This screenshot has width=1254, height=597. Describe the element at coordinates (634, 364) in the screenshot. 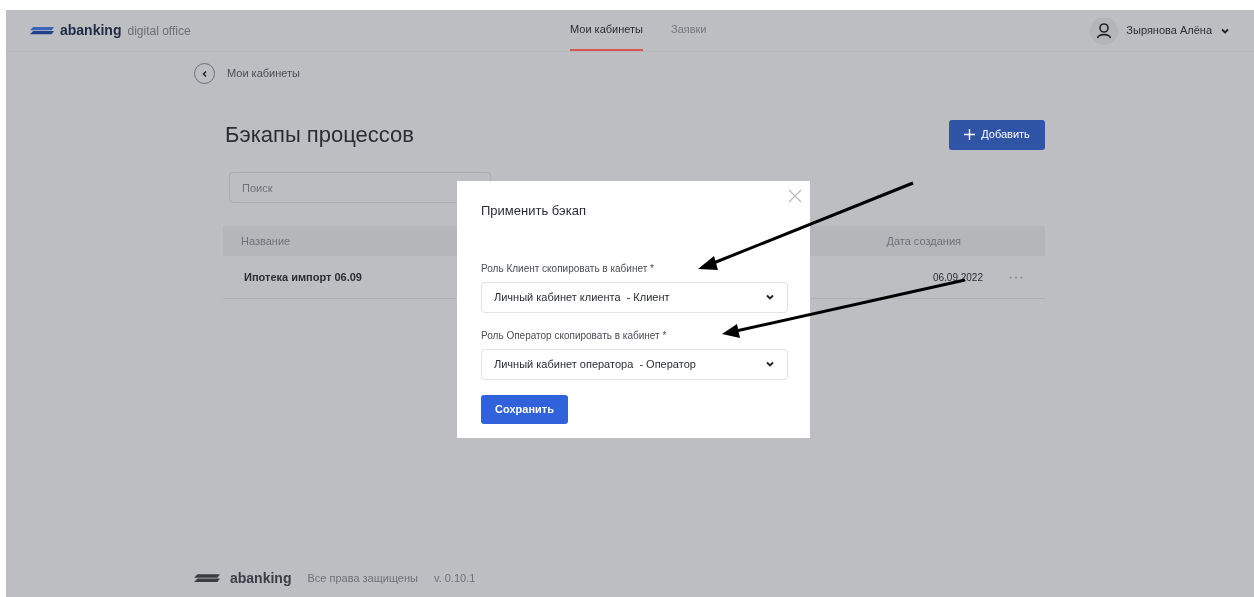

I see `select-field: Личный кабинет оператора - Оператор` at that location.